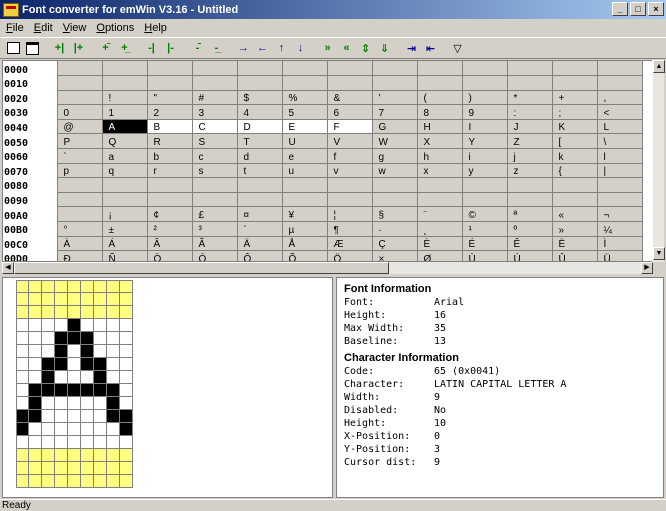  I want to click on char-cell: Z, so click(530, 141).